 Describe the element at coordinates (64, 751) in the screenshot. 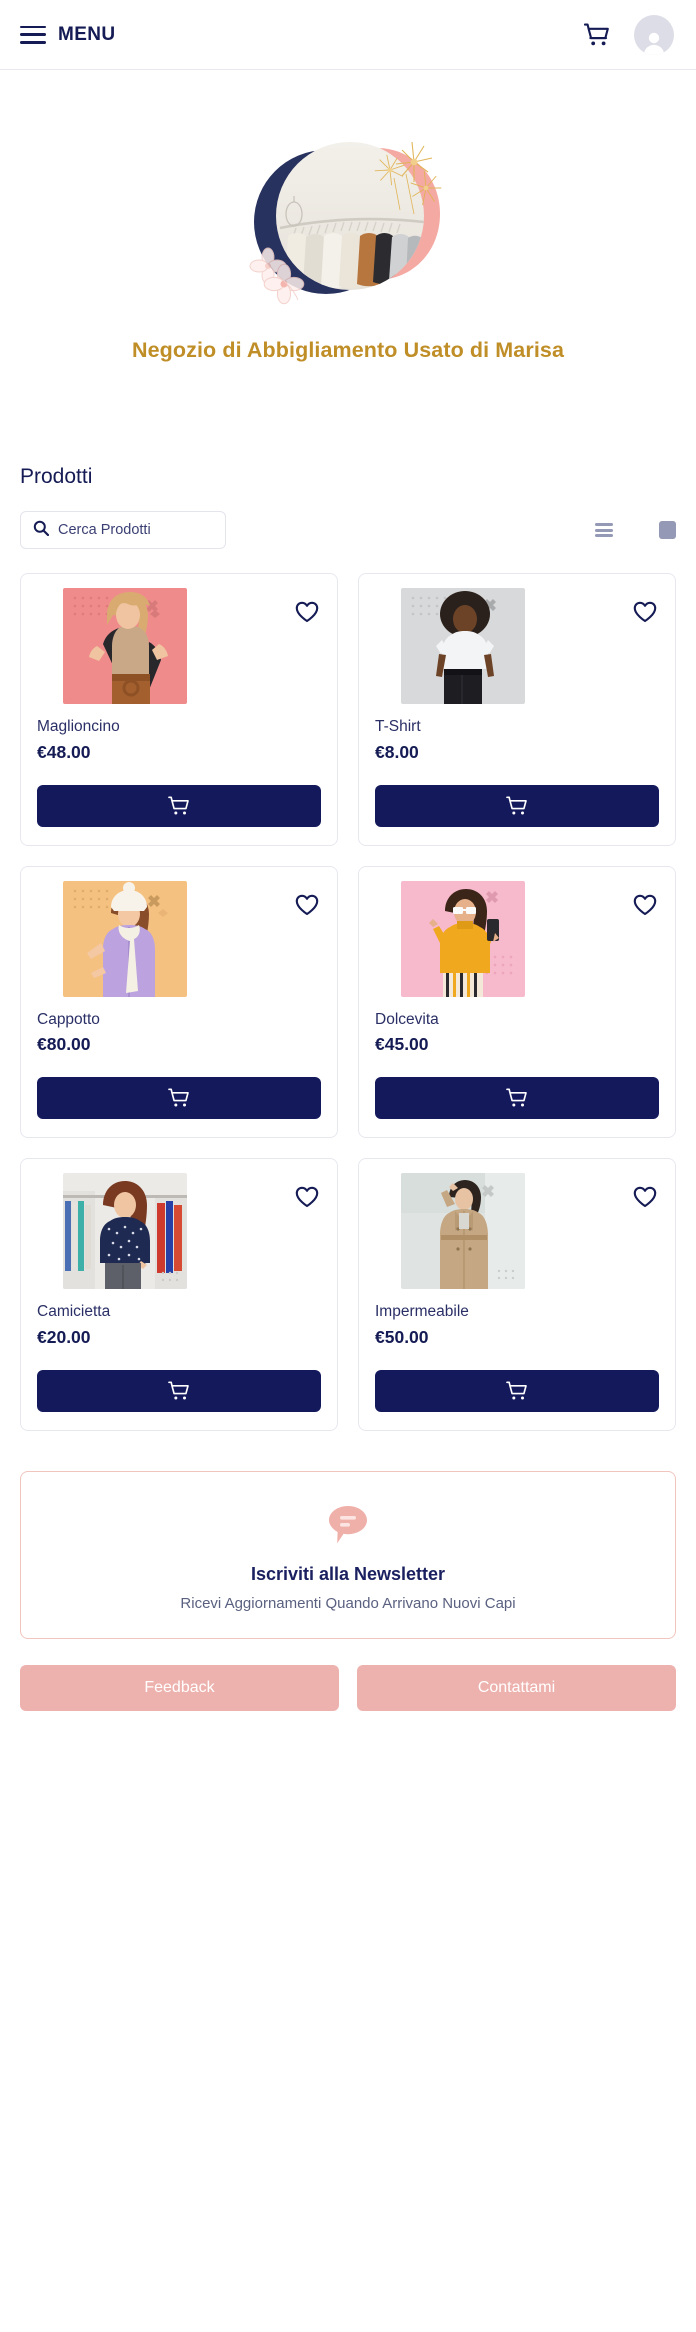

I see `product-price: €48.00` at that location.